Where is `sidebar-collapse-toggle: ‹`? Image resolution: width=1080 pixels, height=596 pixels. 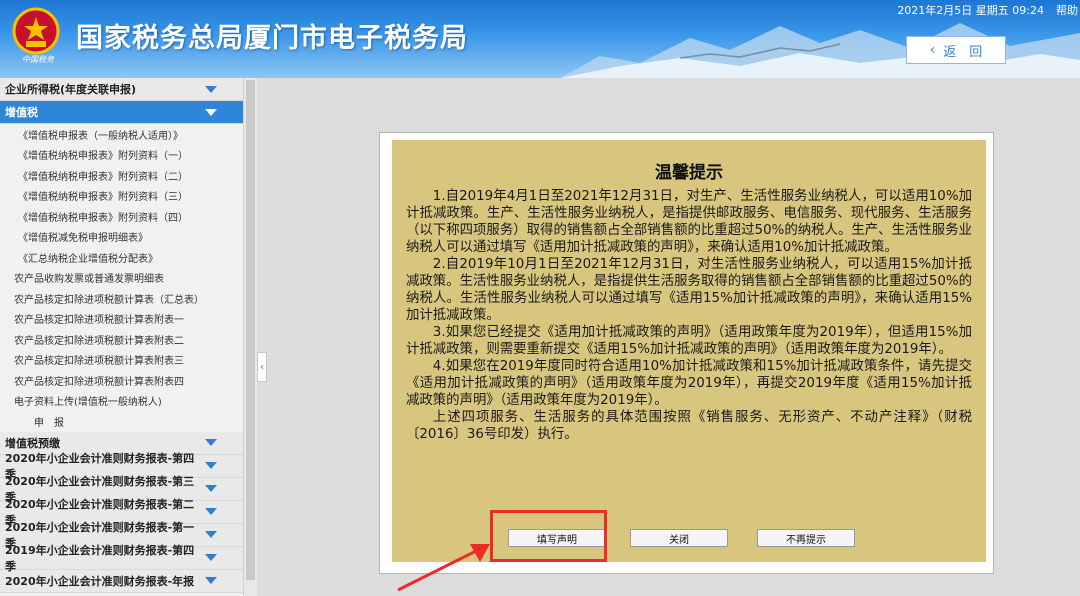 sidebar-collapse-toggle: ‹ is located at coordinates (262, 367).